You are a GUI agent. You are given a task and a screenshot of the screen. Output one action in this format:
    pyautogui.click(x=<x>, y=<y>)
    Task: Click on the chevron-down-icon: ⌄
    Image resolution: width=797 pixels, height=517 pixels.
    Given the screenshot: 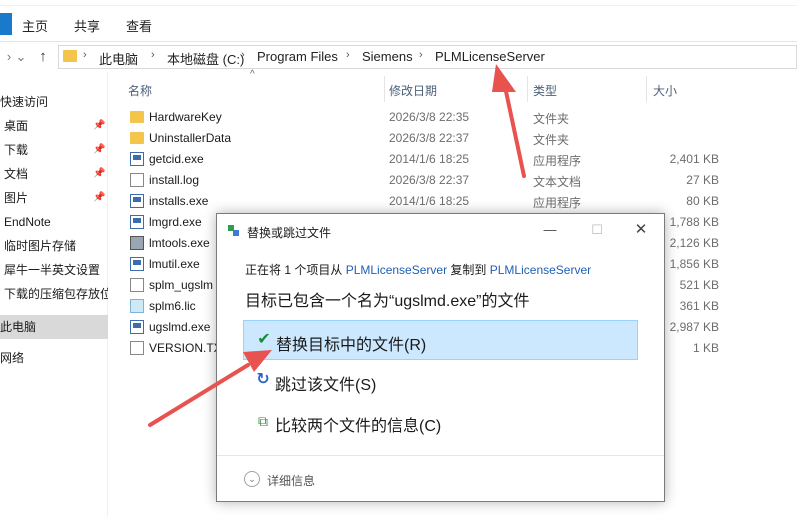 What is the action you would take?
    pyautogui.click(x=252, y=479)
    